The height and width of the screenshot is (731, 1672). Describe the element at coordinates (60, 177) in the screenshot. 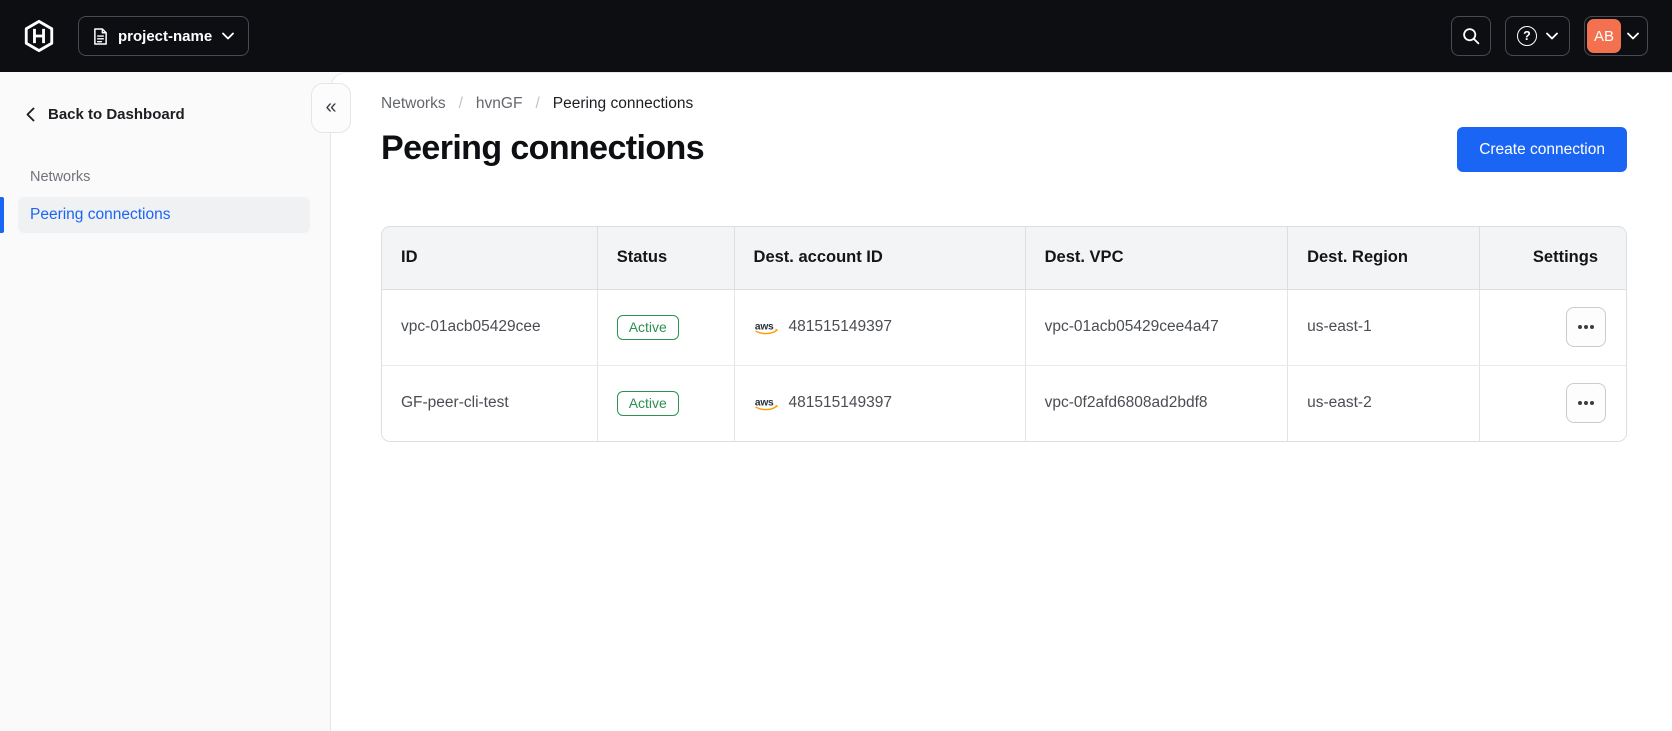

I see `sidebar-section-label: Networks` at that location.